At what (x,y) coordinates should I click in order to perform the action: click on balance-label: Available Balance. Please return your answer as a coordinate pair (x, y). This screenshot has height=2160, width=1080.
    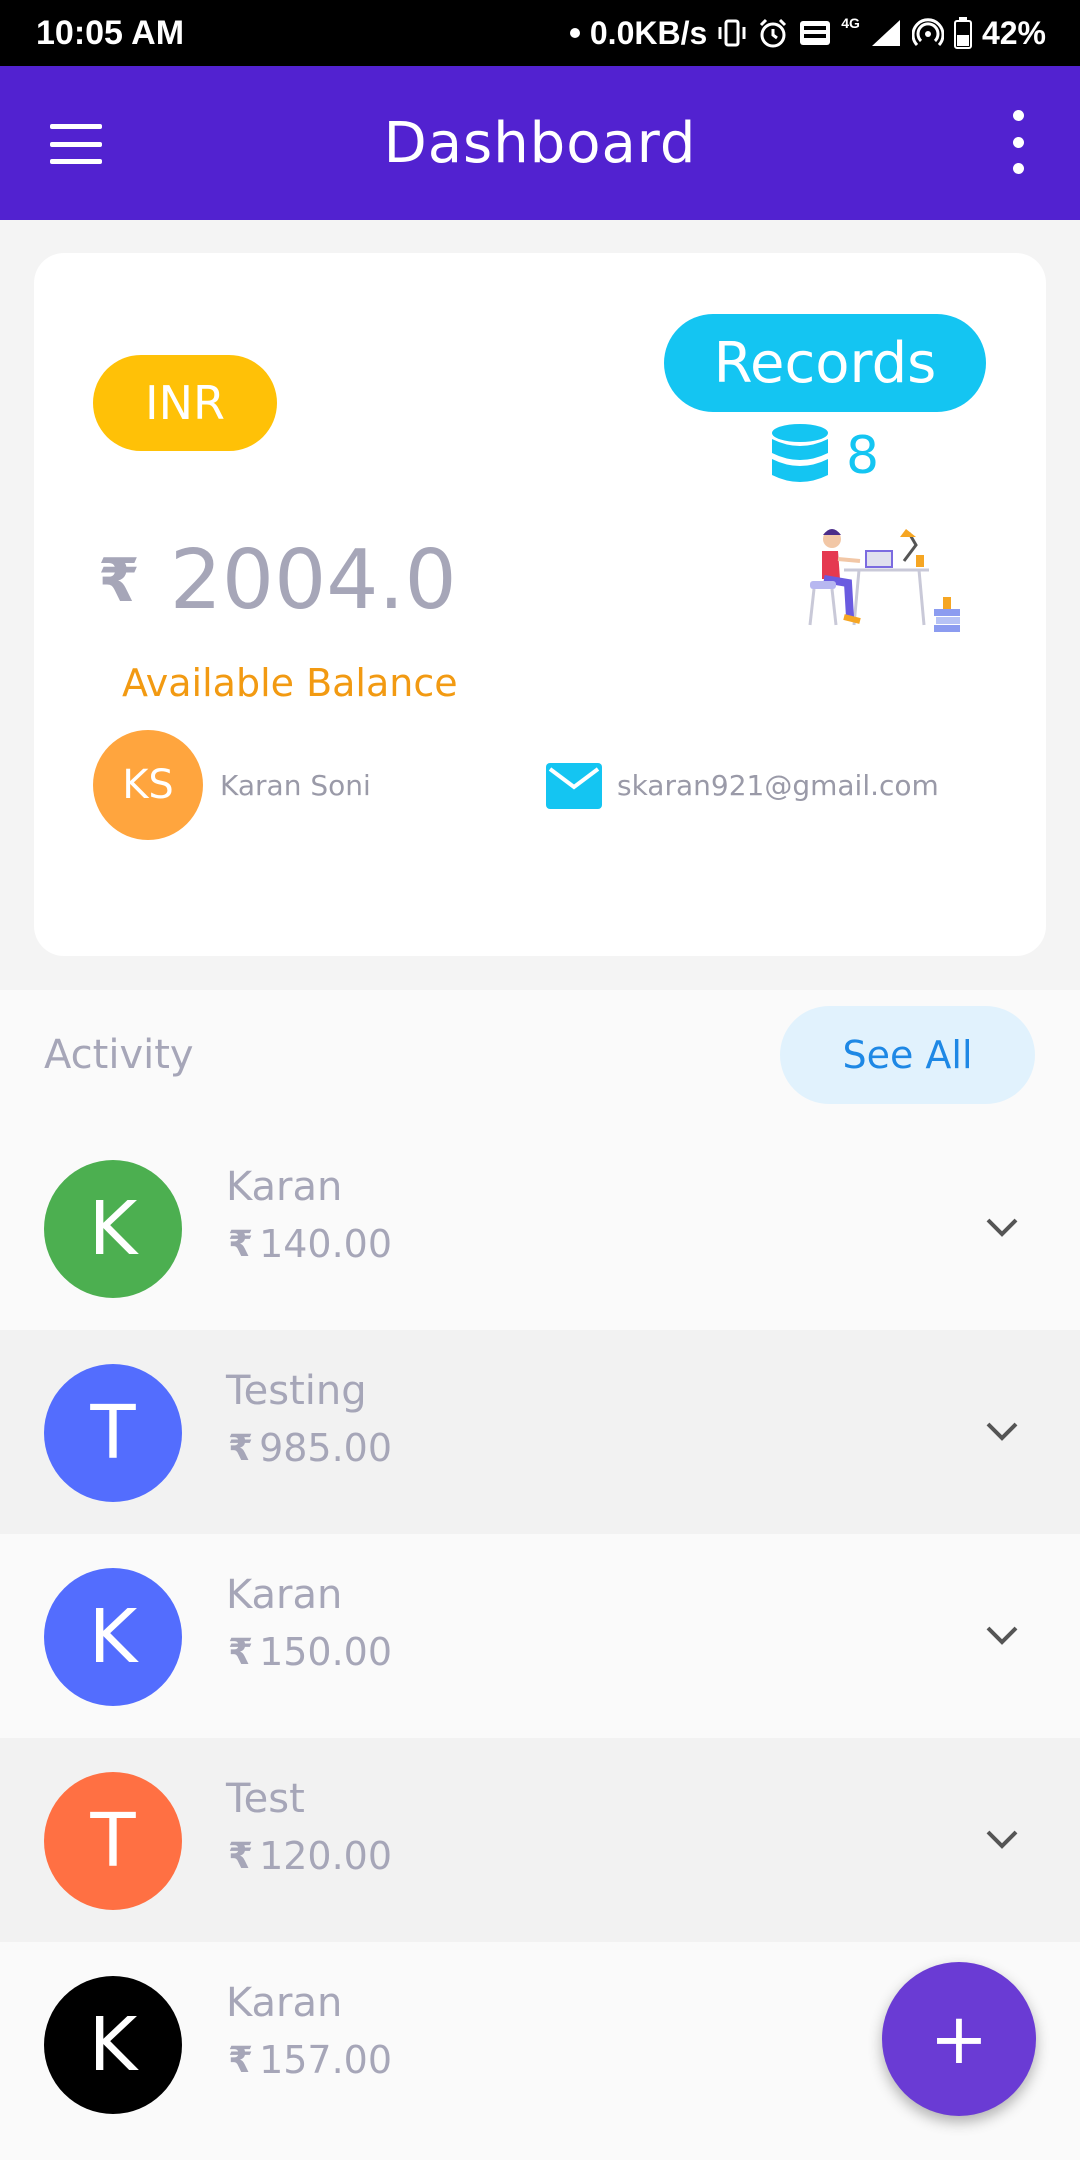
    Looking at the image, I should click on (290, 683).